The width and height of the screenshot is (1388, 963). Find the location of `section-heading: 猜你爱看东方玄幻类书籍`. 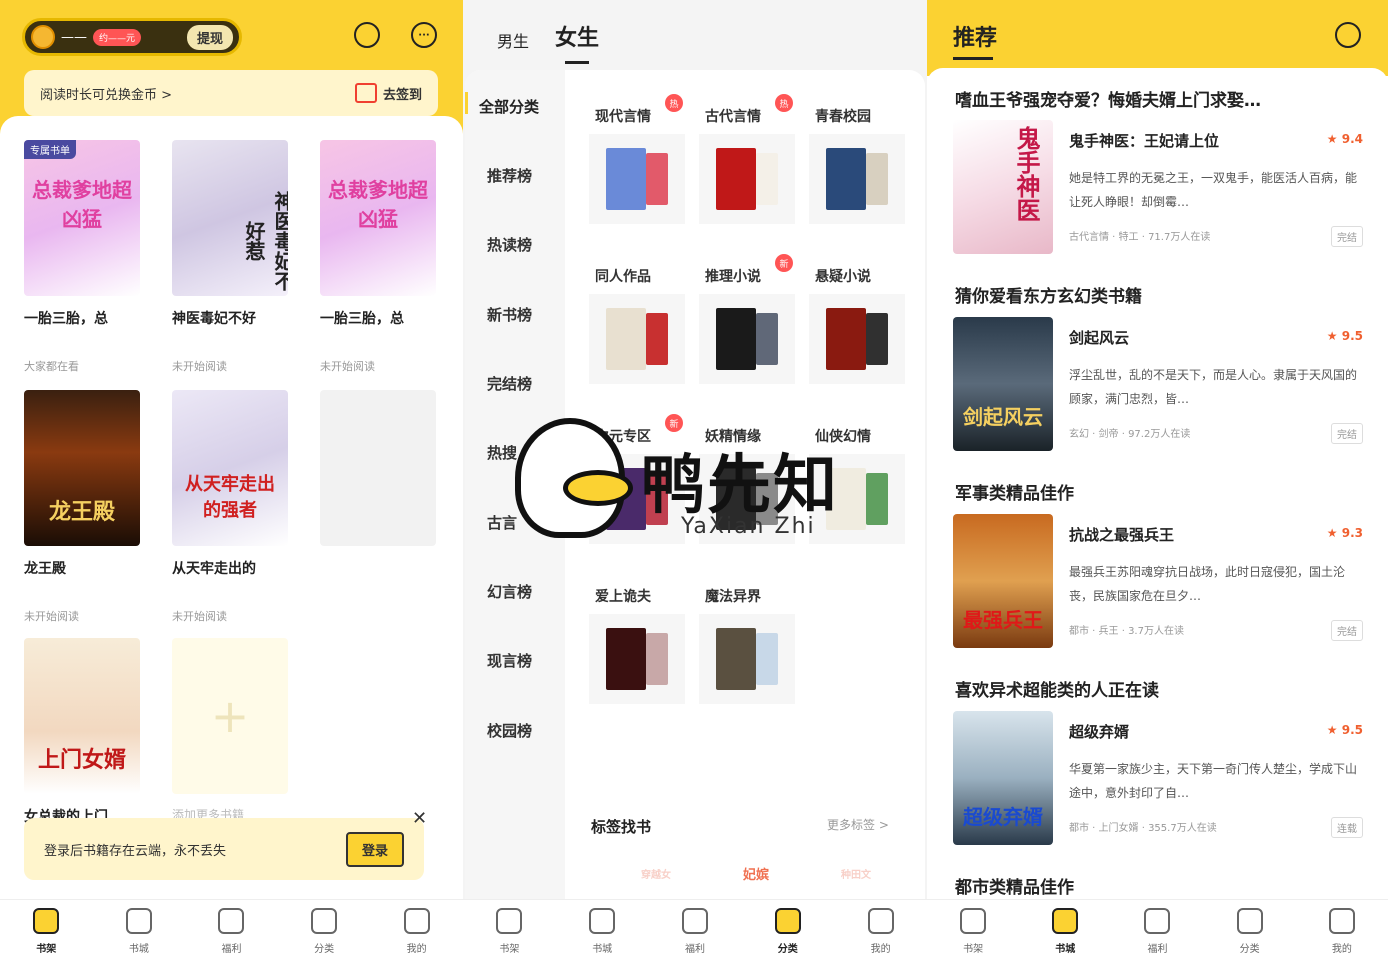

section-heading: 猜你爱看东方玄幻类书籍 is located at coordinates (1048, 294).